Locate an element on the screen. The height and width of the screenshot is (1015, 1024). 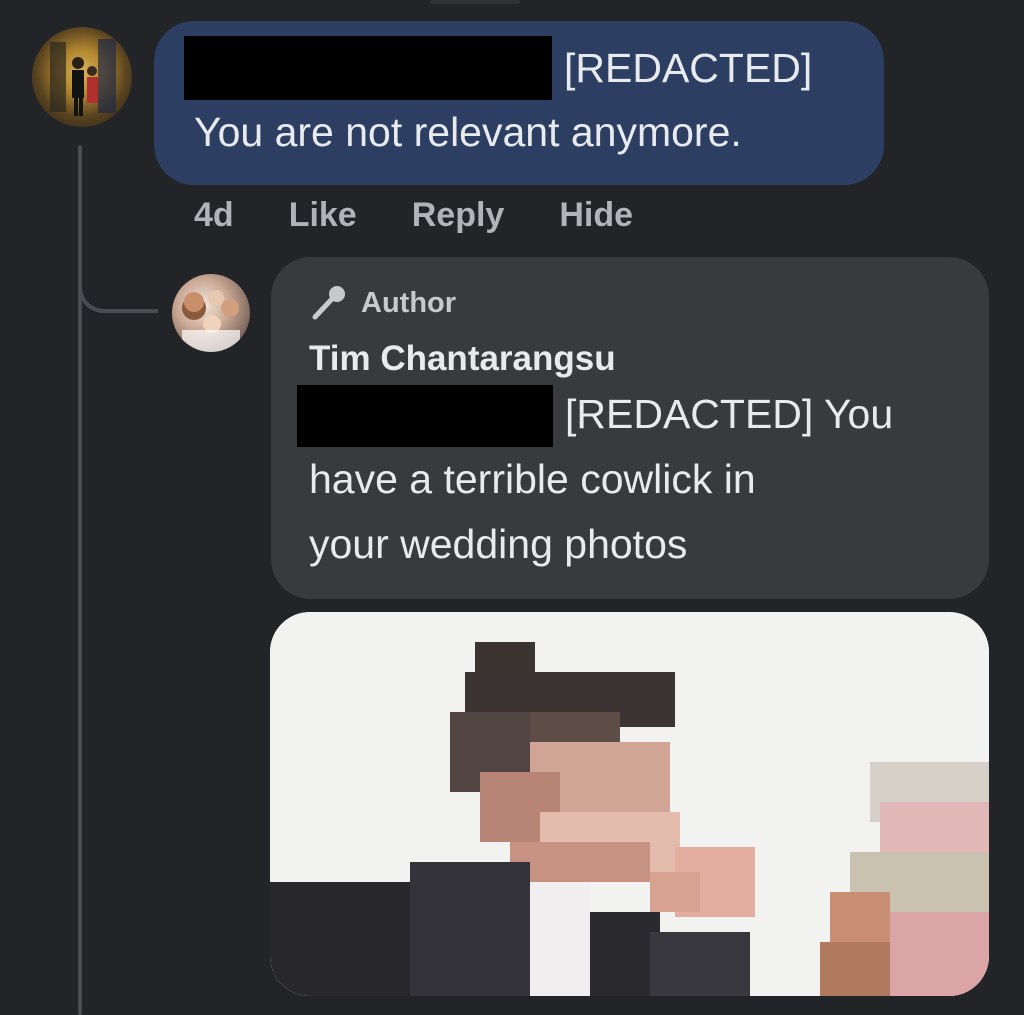
reply-text-line2: have a terrible cowlick in is located at coordinates (532, 479).